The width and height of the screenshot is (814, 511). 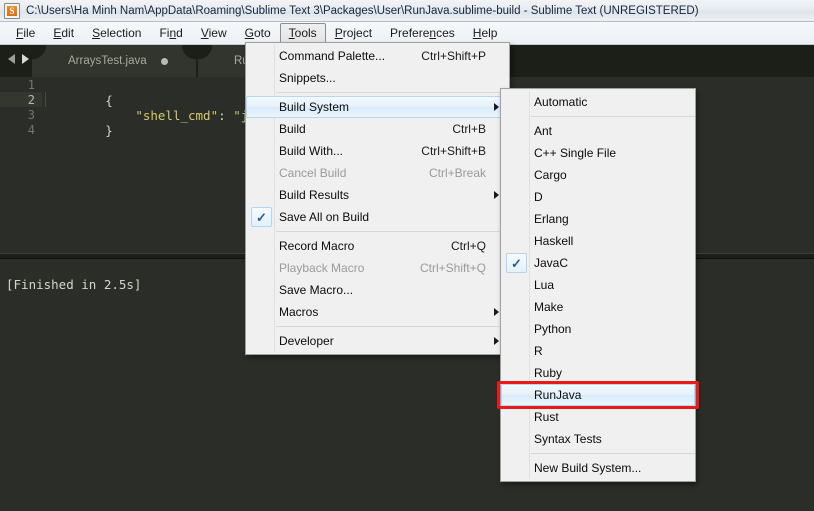 I want to click on menu-item-label: Record Macro, so click(x=317, y=246).